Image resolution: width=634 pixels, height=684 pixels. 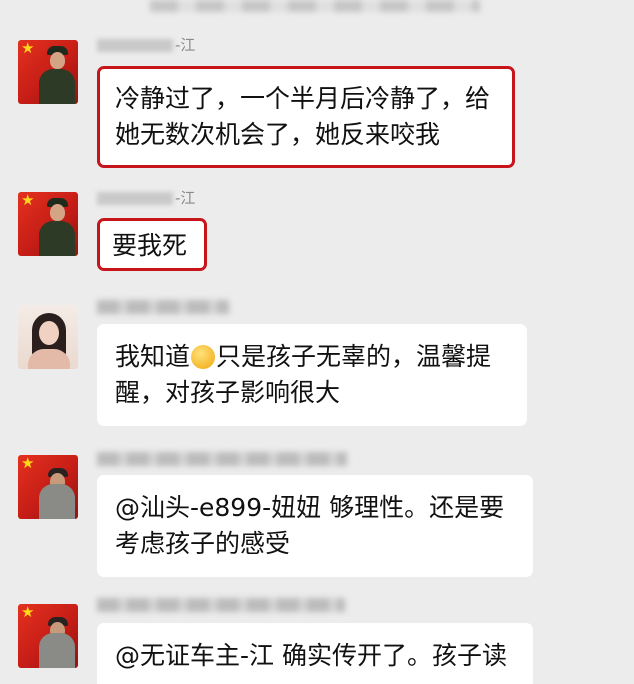 What do you see at coordinates (315, 6) in the screenshot?
I see `blurred-header` at bounding box center [315, 6].